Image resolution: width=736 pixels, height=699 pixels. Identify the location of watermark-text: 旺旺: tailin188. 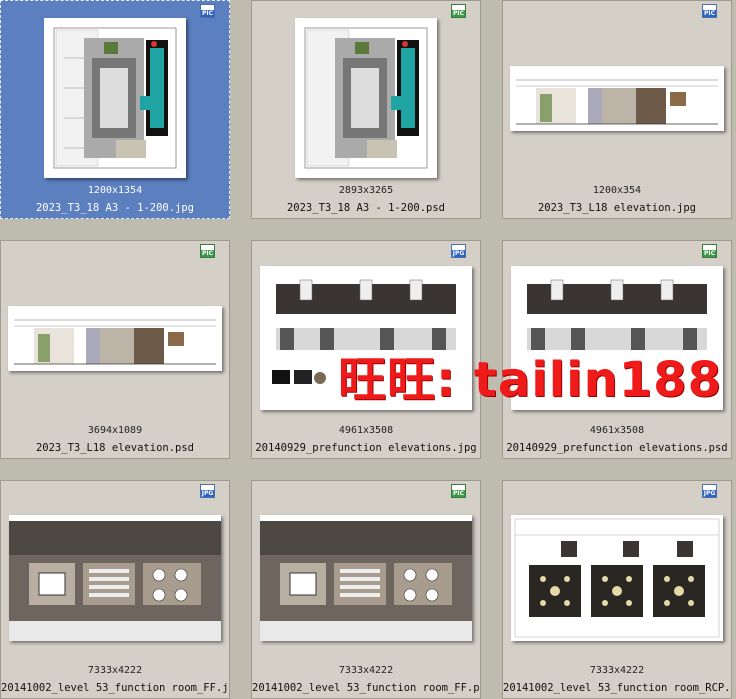
(530, 380).